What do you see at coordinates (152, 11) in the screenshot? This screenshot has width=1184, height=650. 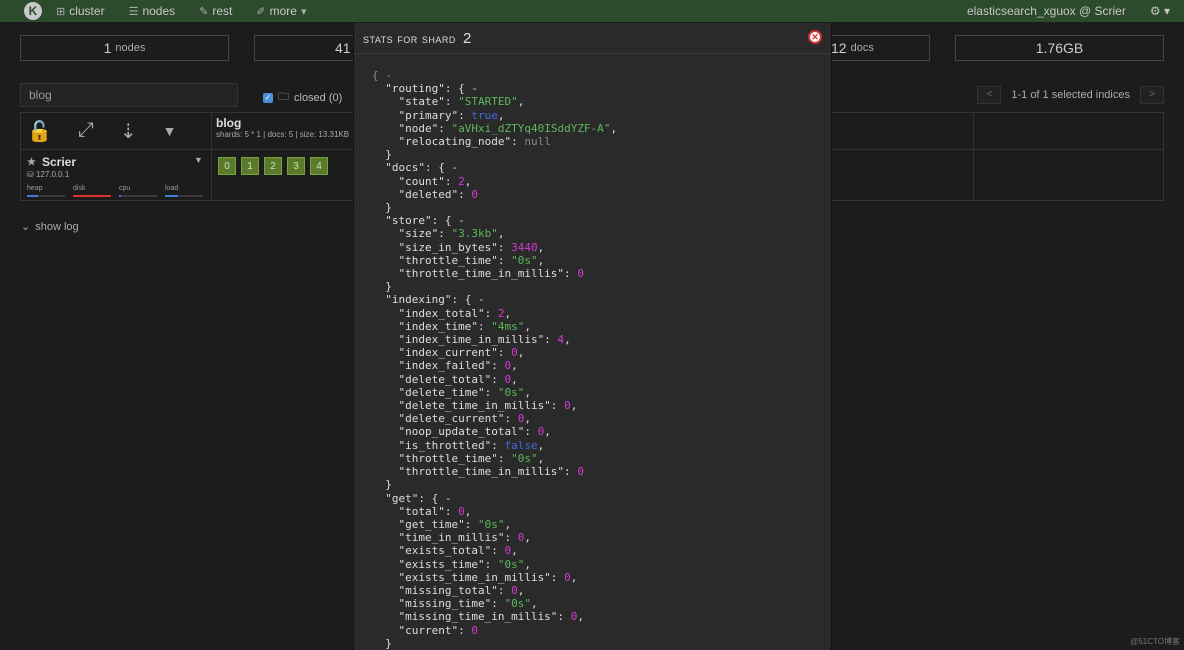 I see `nav-nodes: ☰ nodes` at bounding box center [152, 11].